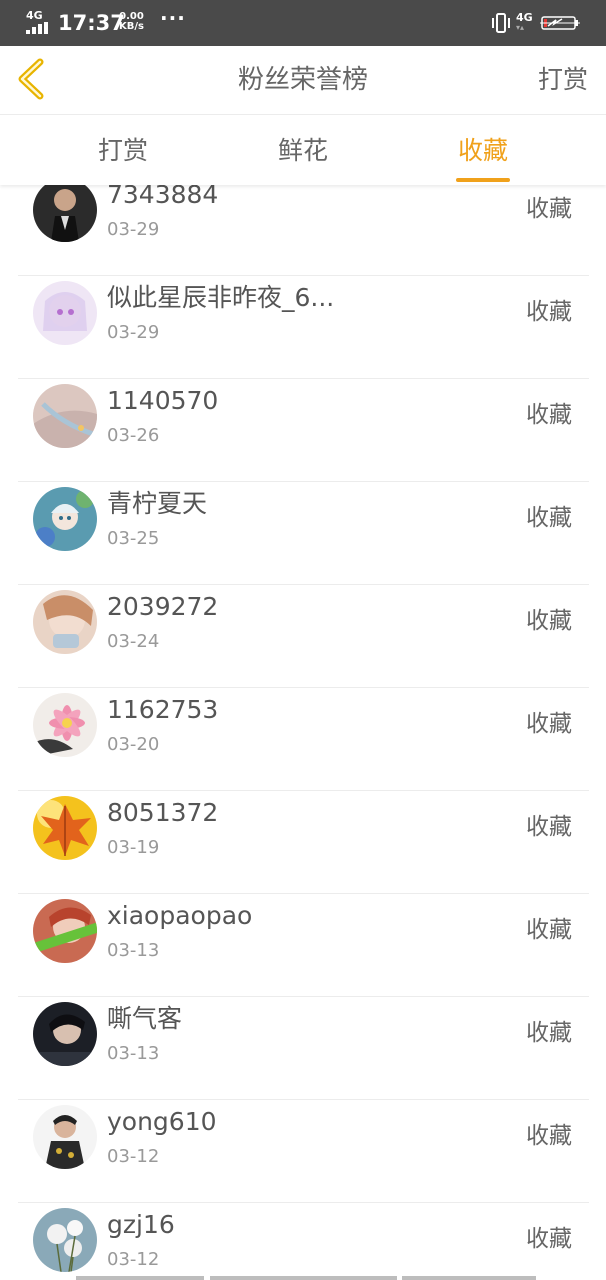 The height and width of the screenshot is (1280, 606). Describe the element at coordinates (133, 641) in the screenshot. I see `fan-date: 03-24` at that location.